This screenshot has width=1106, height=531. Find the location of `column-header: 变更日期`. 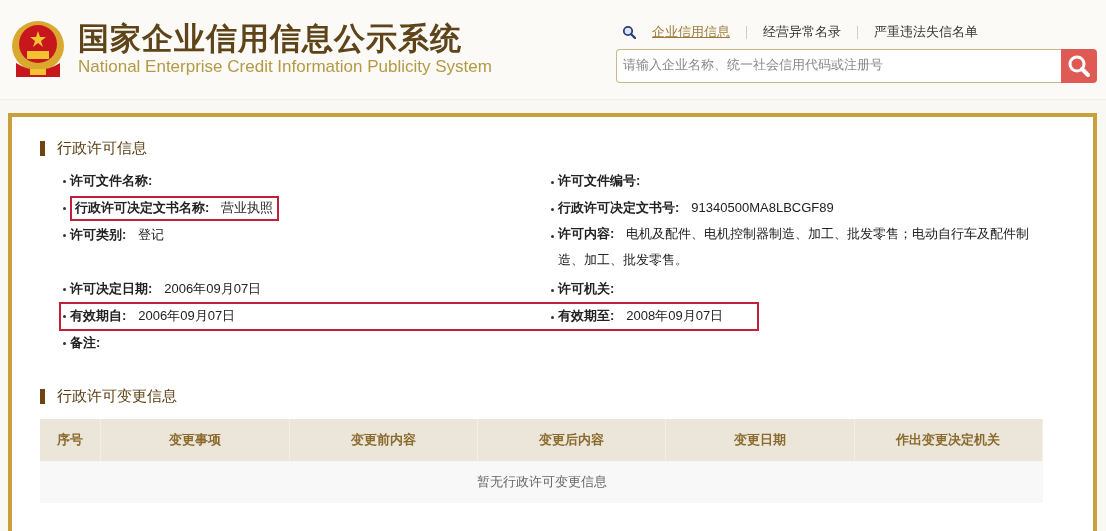

column-header: 变更日期 is located at coordinates (760, 440).